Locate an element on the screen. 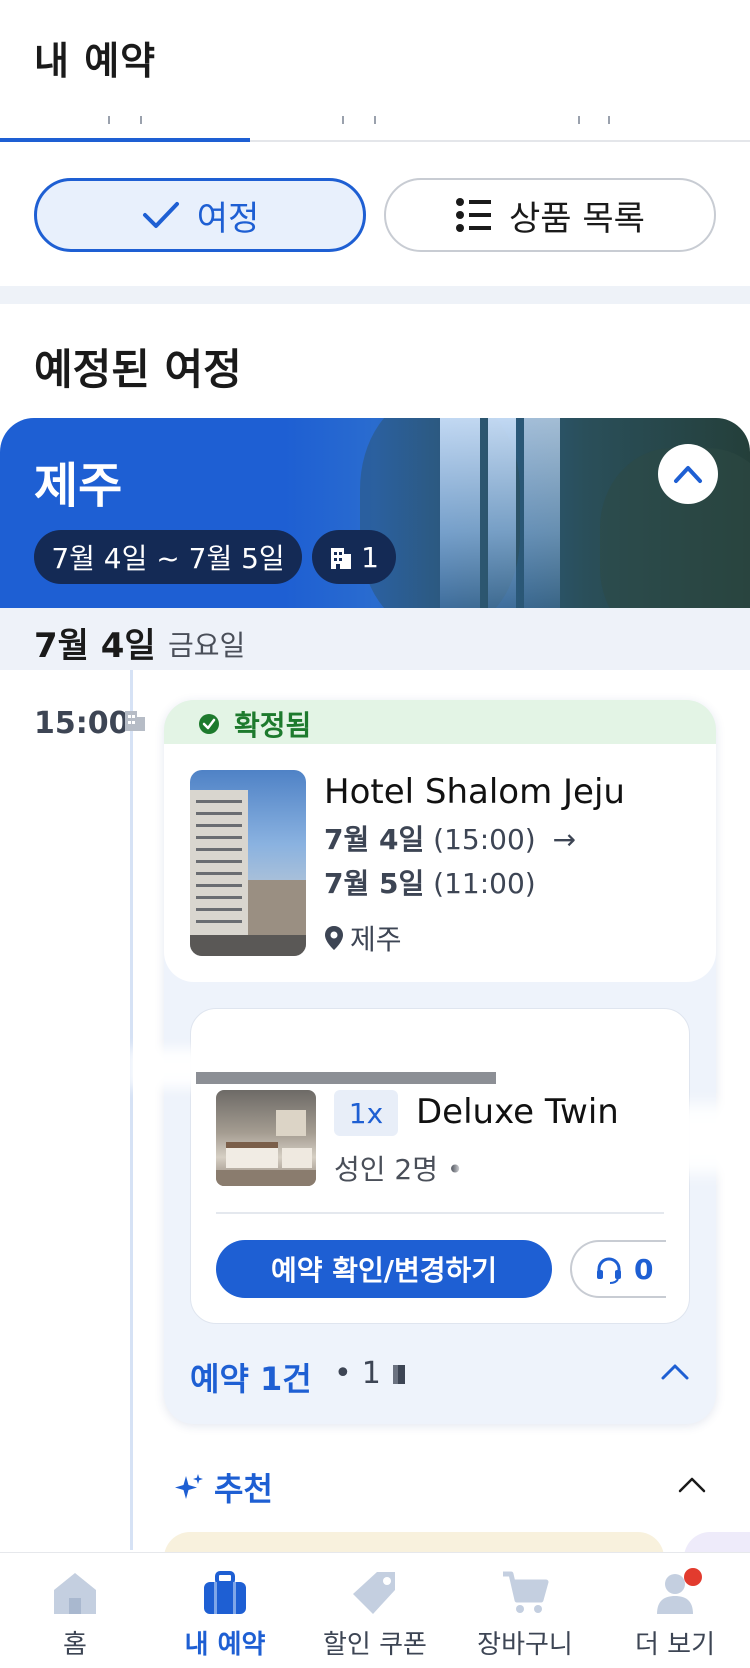 The width and height of the screenshot is (750, 1668). nav-coupons: 할인 쿠폰 is located at coordinates (375, 1615).